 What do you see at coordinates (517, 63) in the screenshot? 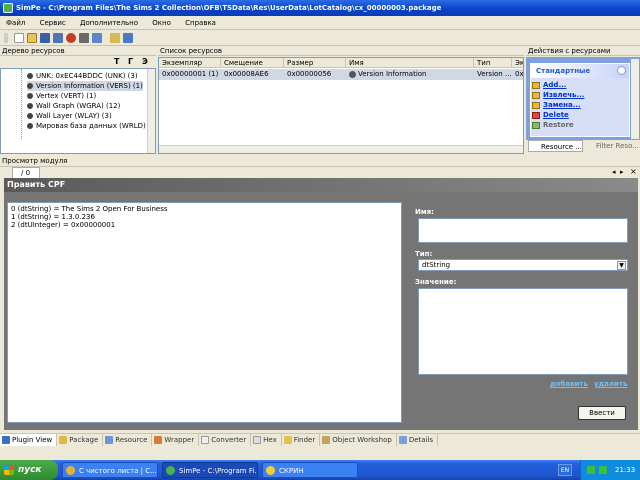
I see `col-extra: Эк` at bounding box center [517, 63].